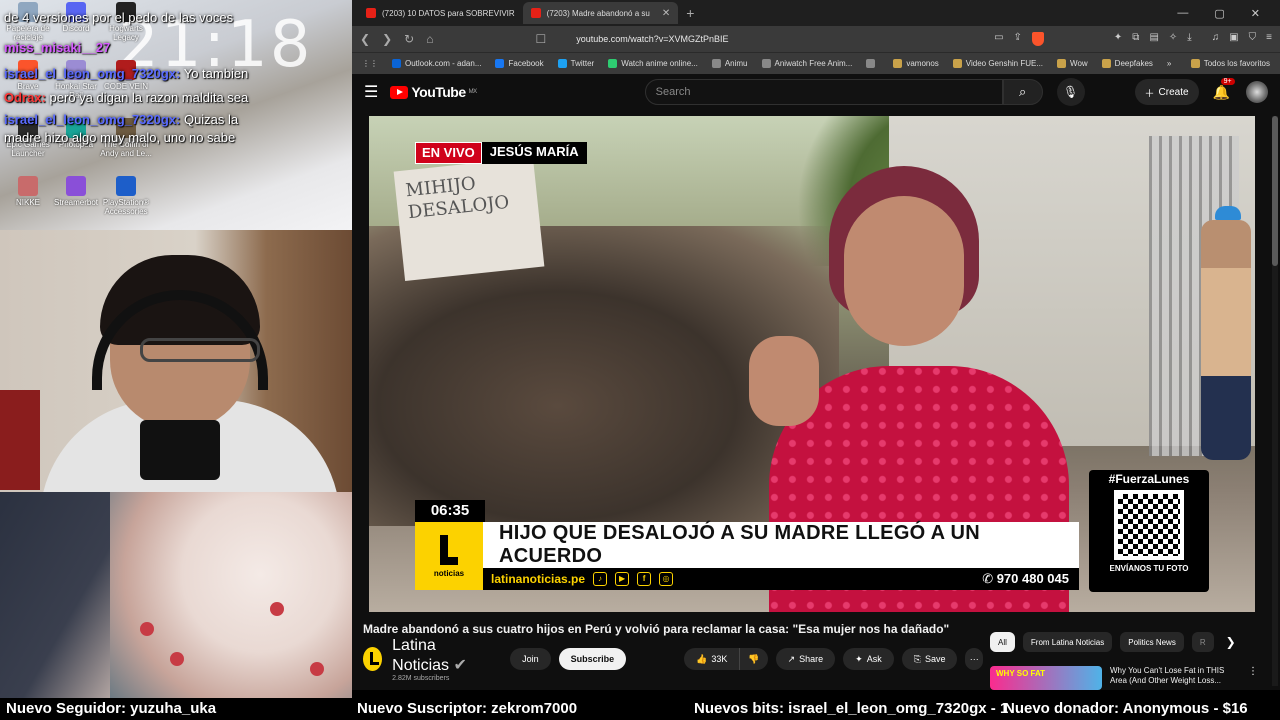 The width and height of the screenshot is (1280, 720). What do you see at coordinates (1219, 13) in the screenshot?
I see `maximize-button: ▢` at bounding box center [1219, 13].